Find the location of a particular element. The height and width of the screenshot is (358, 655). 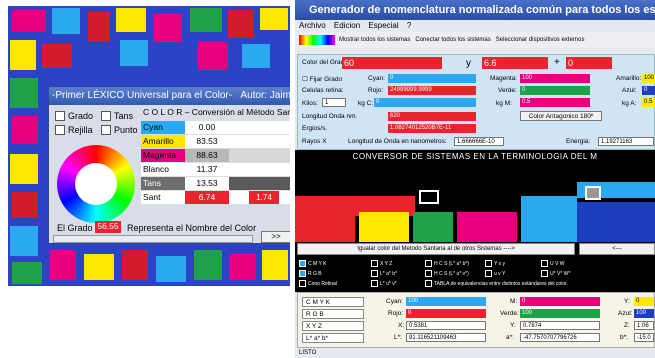

rojo-field: 24999999.9999 is located at coordinates (432, 90).